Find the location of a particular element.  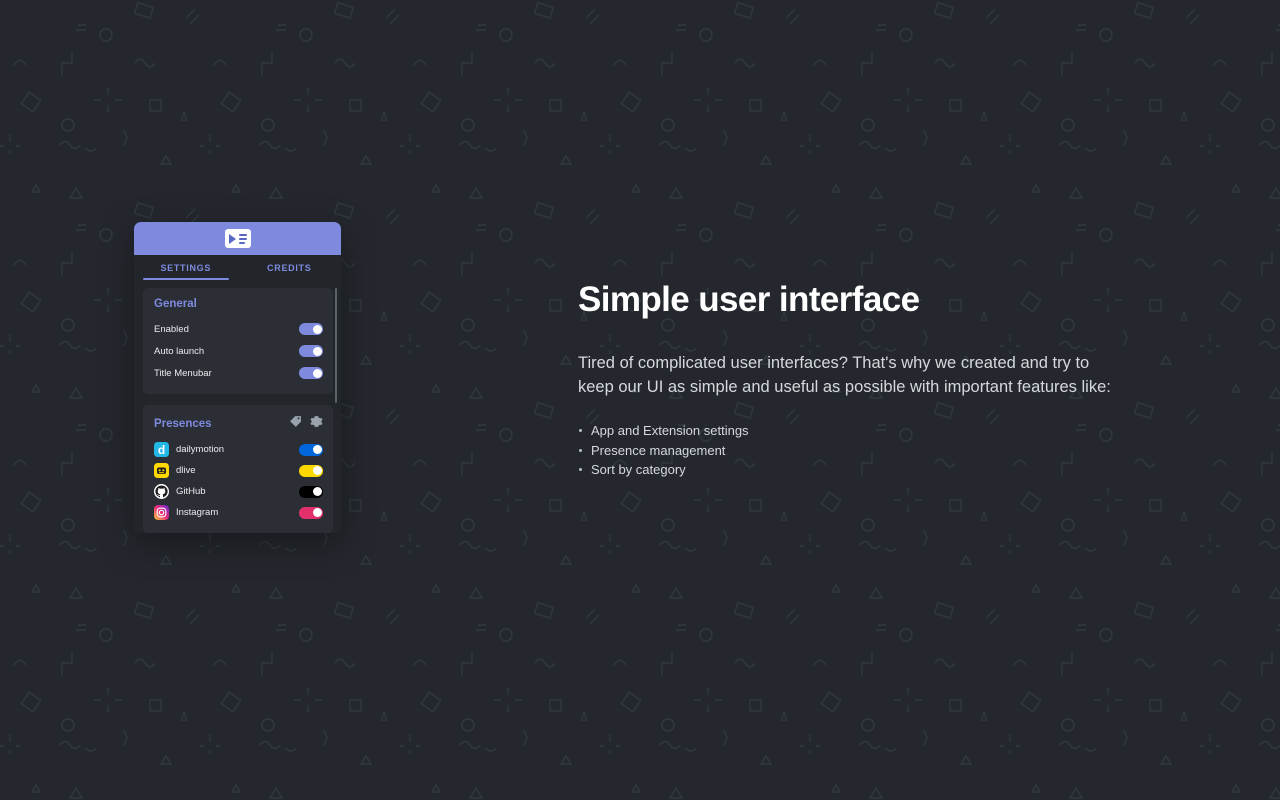

presences-header: Presences is located at coordinates (238, 424).